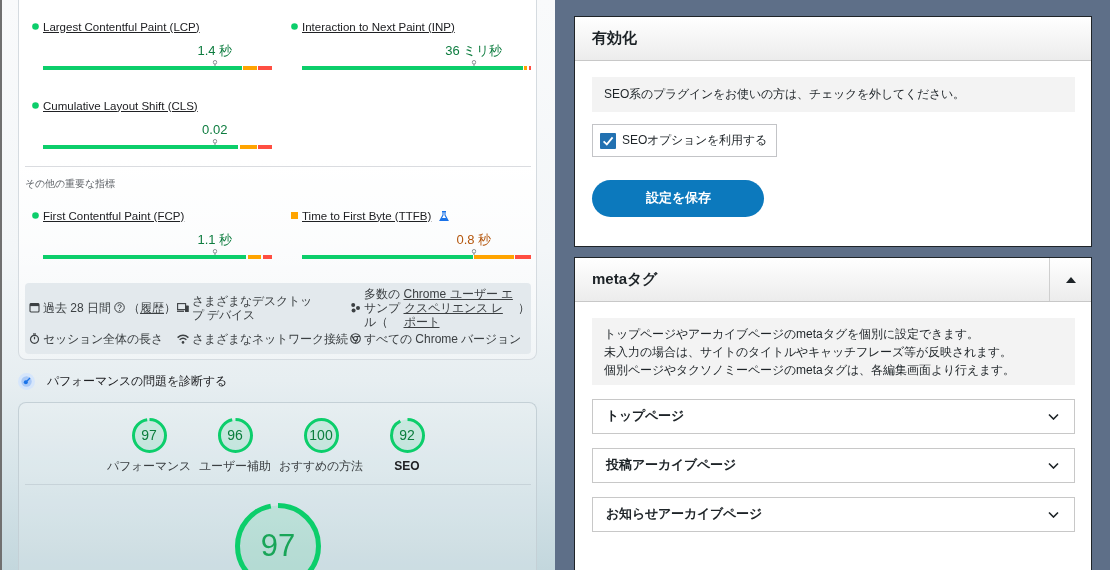 The height and width of the screenshot is (570, 1110). I want to click on history-note: （履歴）, so click(152, 307).